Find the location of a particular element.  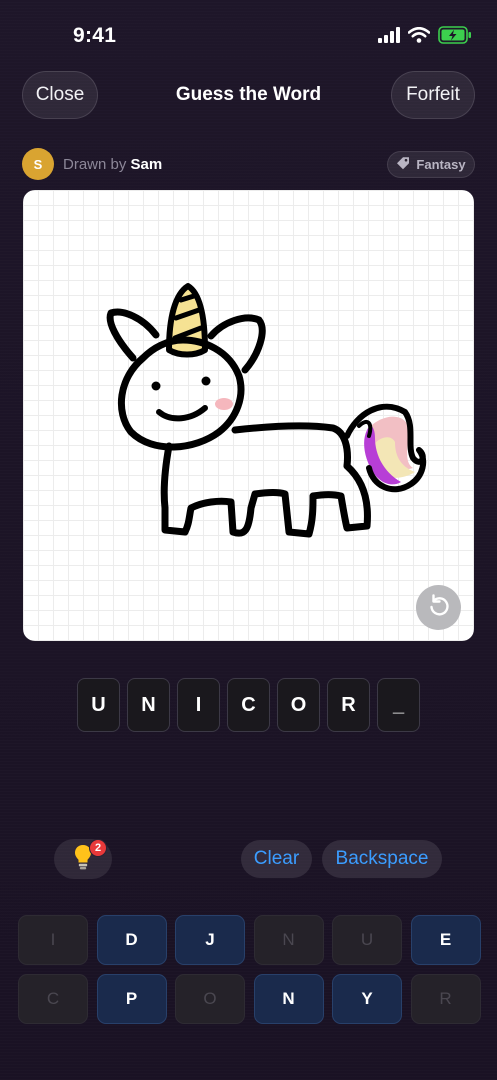

category-badge: Fantasy is located at coordinates (431, 164).